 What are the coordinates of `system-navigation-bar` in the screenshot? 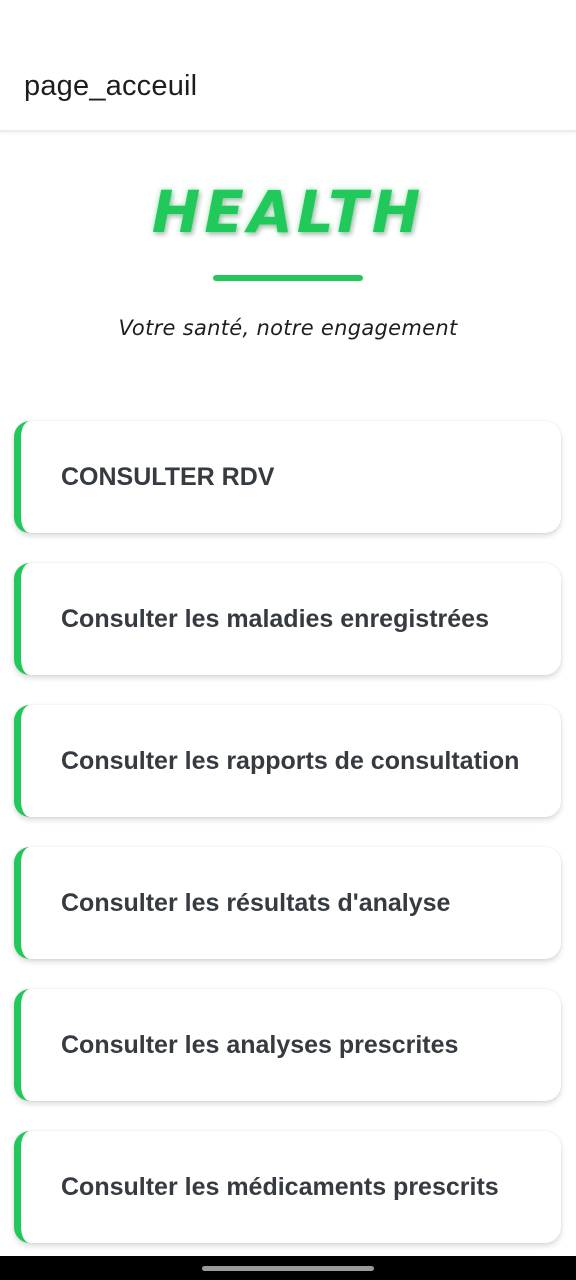 It's located at (288, 1268).